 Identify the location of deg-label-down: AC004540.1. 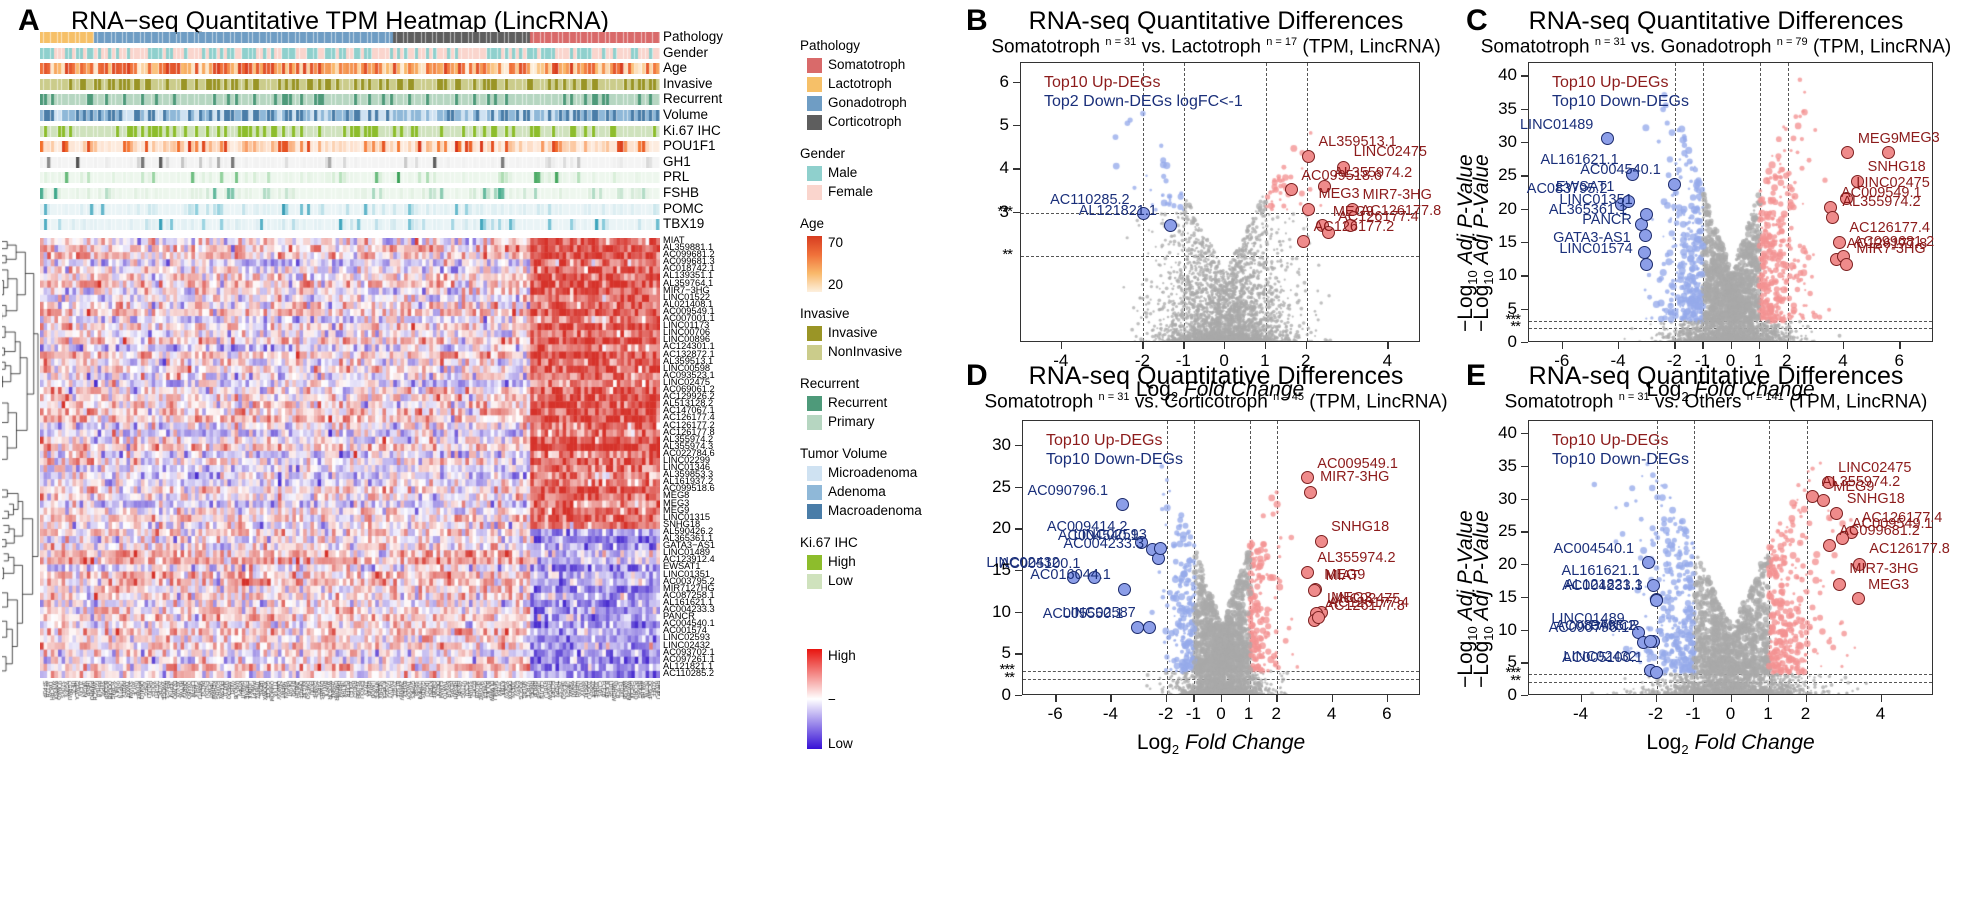
(1594, 548).